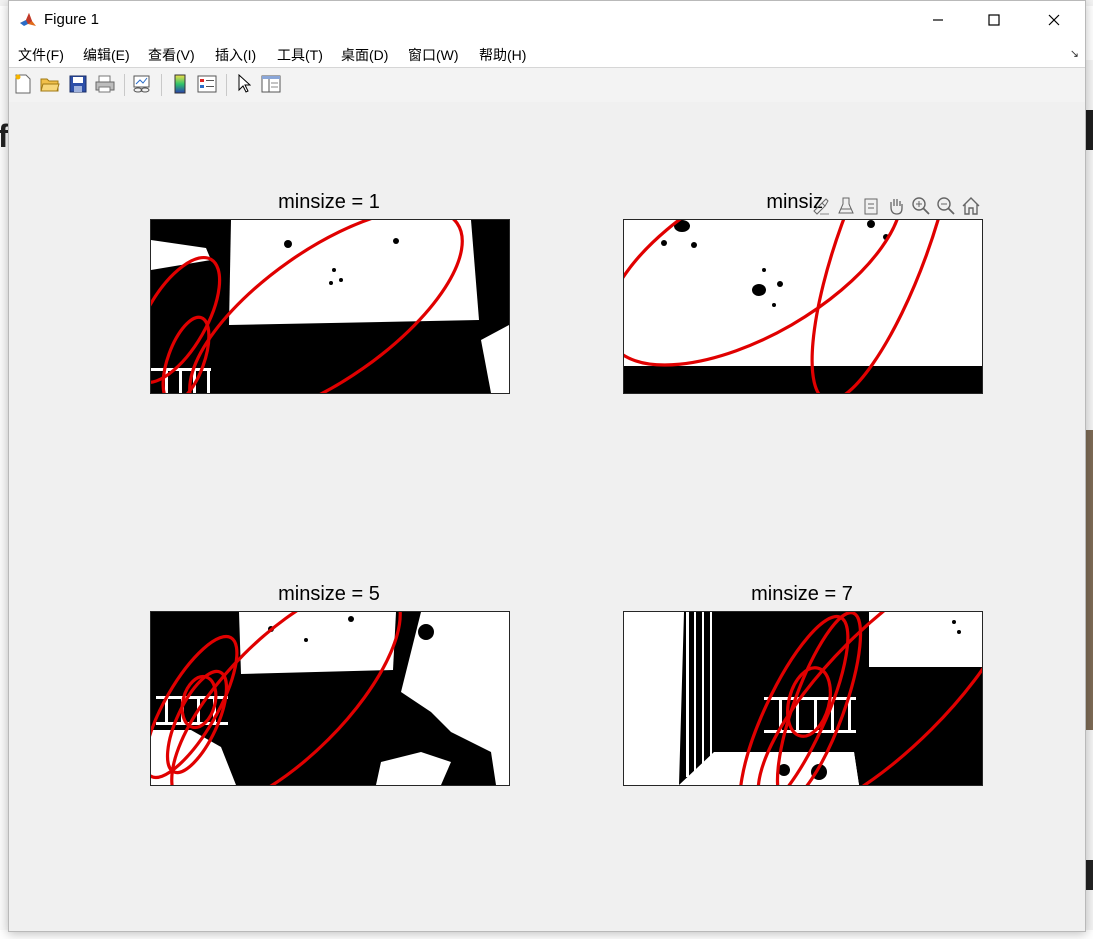  What do you see at coordinates (106, 55) in the screenshot?
I see `menu-edit: 编辑(E)` at bounding box center [106, 55].